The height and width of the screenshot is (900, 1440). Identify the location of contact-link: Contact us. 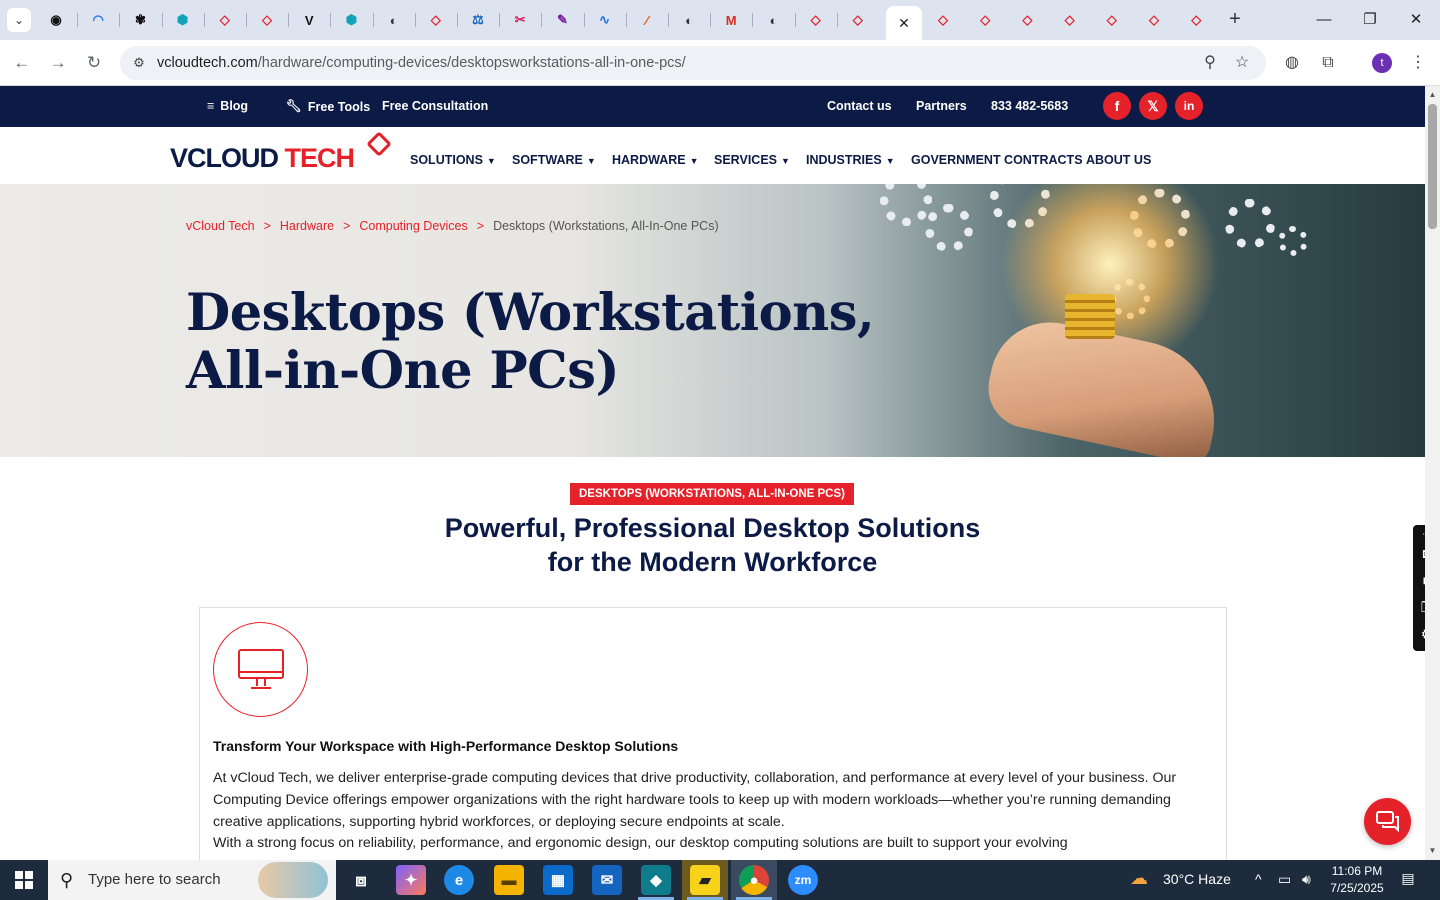
(859, 106).